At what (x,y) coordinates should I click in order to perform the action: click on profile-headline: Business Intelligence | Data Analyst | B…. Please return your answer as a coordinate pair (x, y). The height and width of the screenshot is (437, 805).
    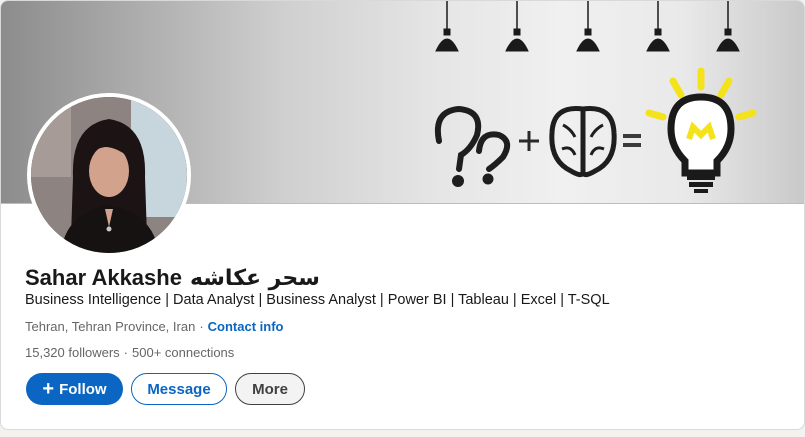
    Looking at the image, I should click on (317, 300).